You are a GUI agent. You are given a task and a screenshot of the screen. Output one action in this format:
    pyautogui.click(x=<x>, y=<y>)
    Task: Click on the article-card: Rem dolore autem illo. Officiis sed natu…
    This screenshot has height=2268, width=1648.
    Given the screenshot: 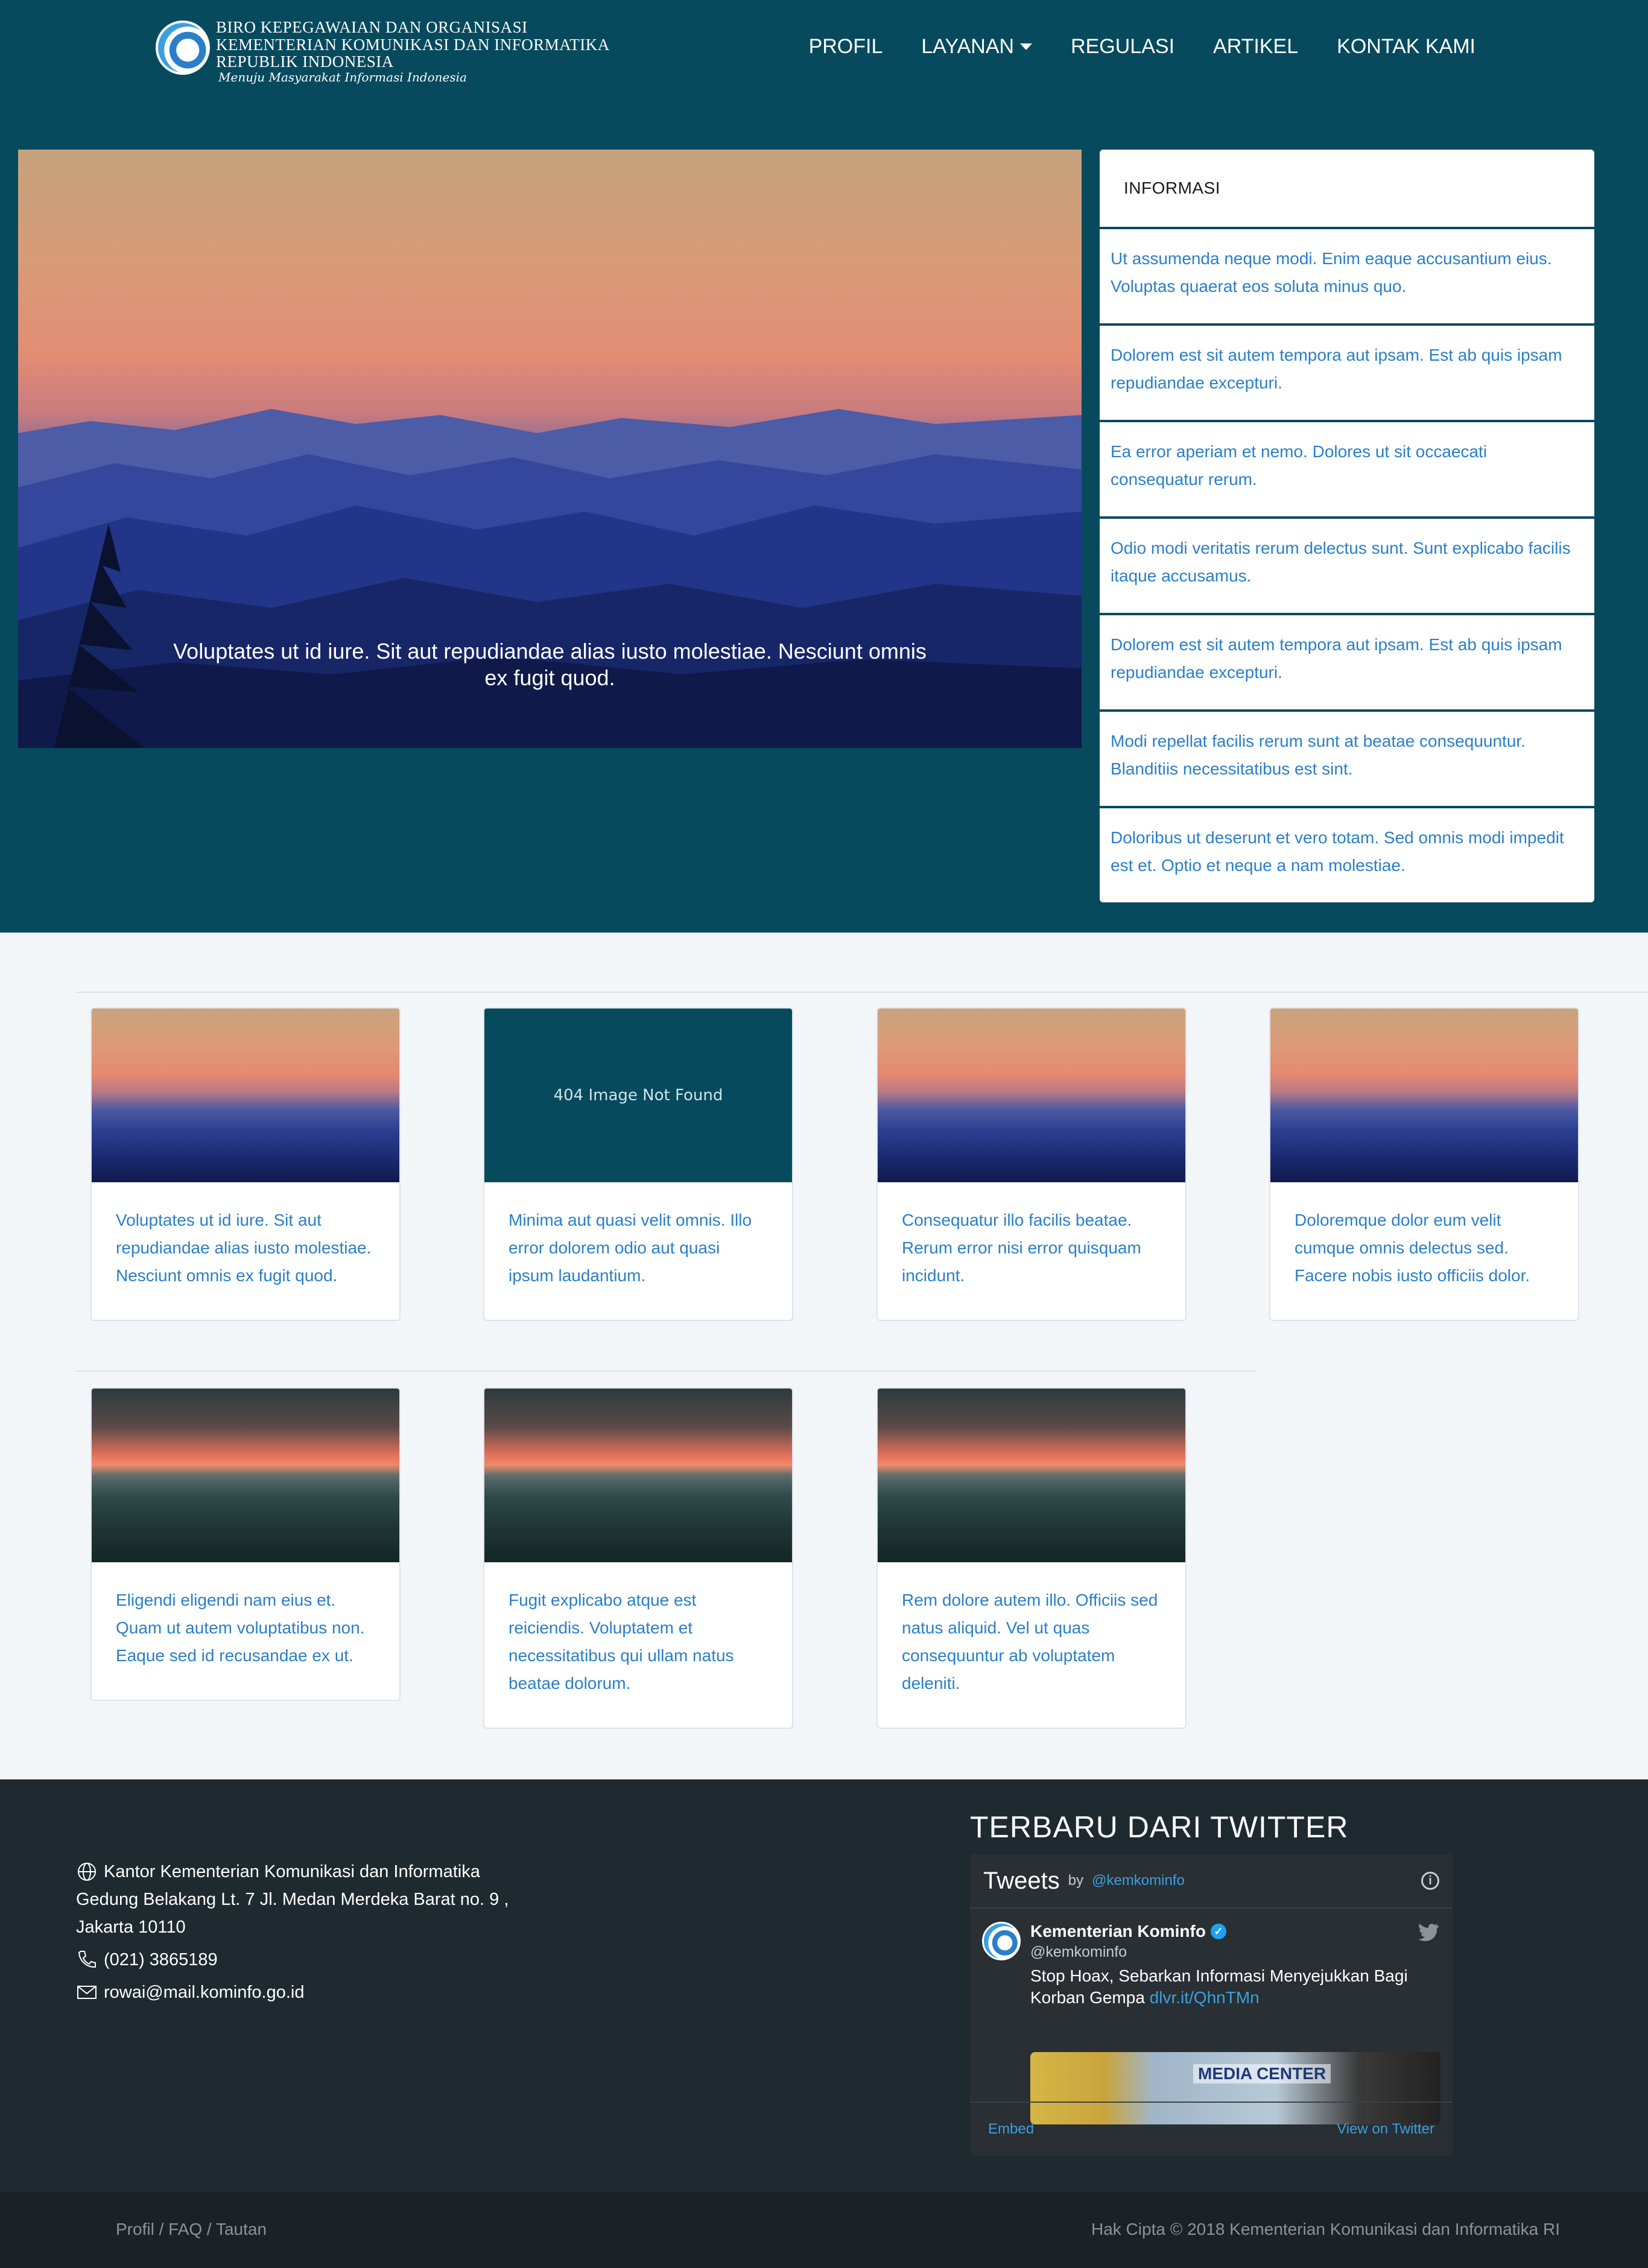 What is the action you would take?
    pyautogui.click(x=1031, y=1558)
    